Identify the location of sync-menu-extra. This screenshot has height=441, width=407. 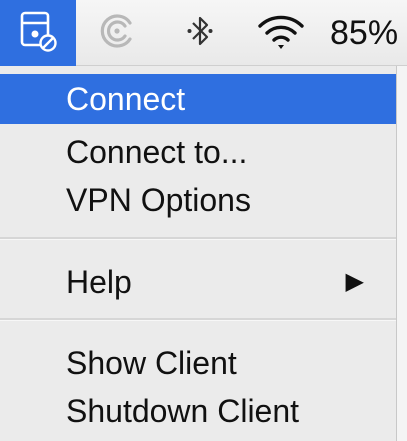
(117, 33).